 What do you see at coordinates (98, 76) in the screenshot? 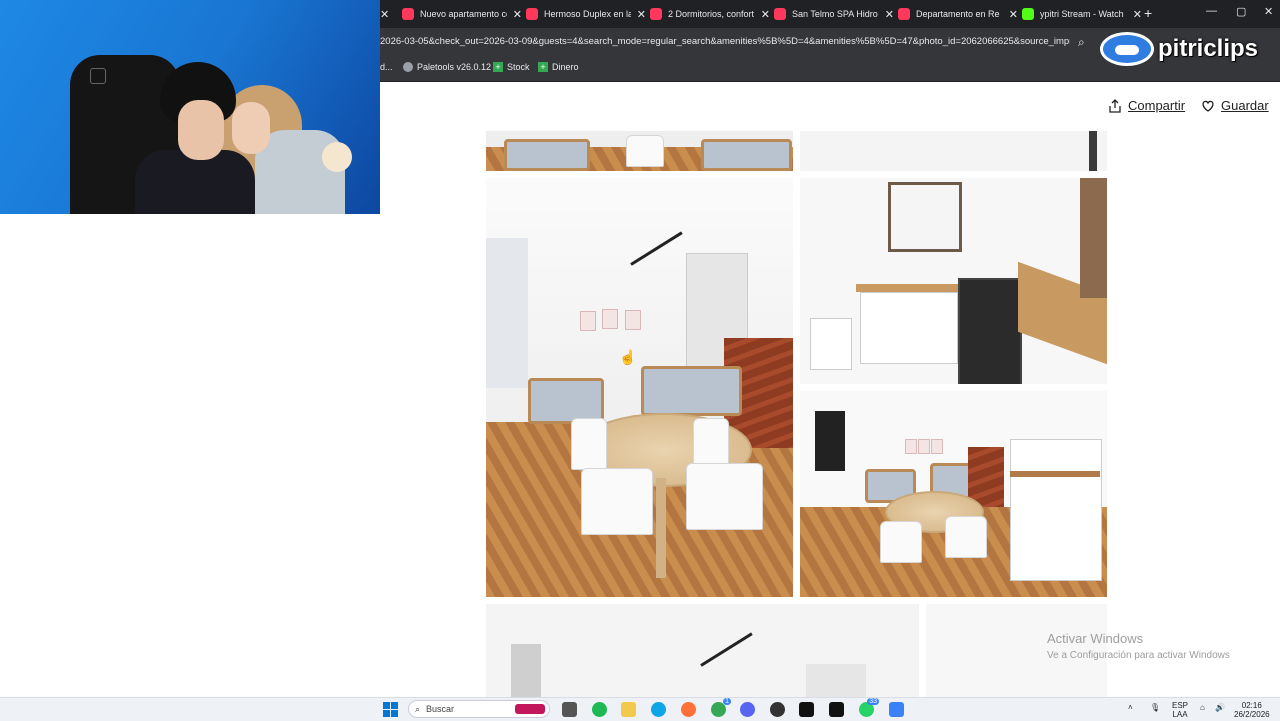
I see `chair-logo-icon` at bounding box center [98, 76].